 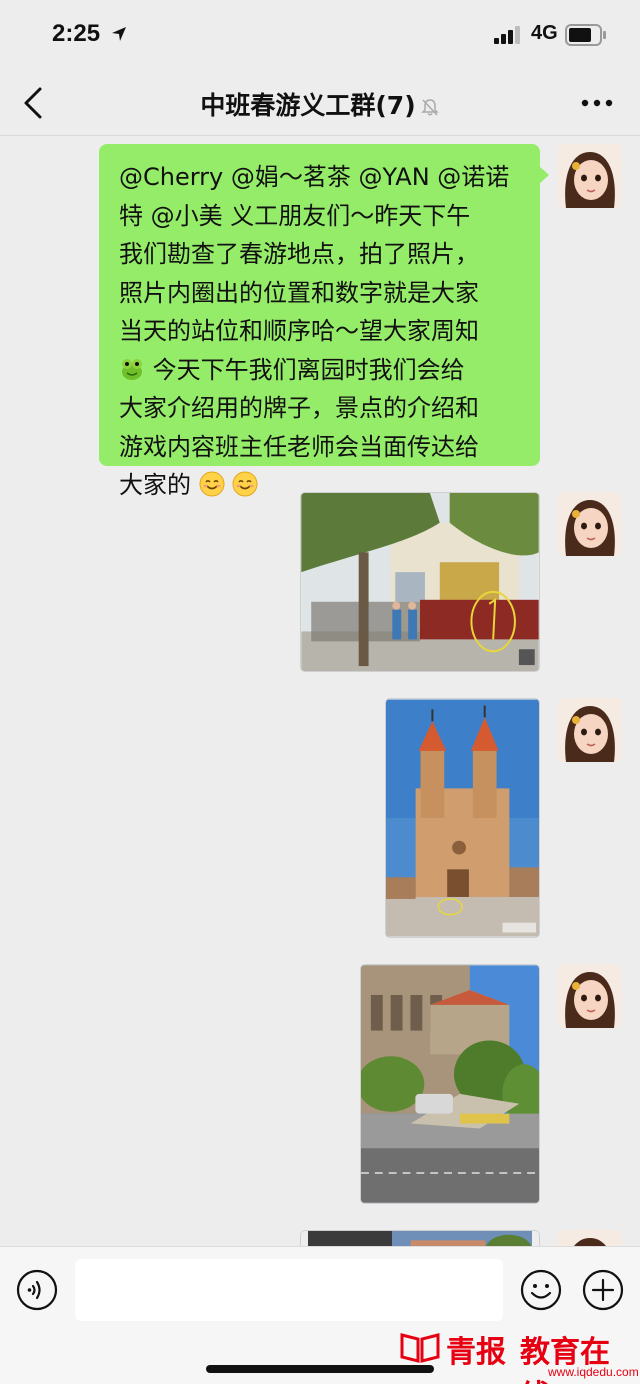 What do you see at coordinates (308, 369) in the screenshot?
I see `message-line: 今天下午我们离园时我们会给` at bounding box center [308, 369].